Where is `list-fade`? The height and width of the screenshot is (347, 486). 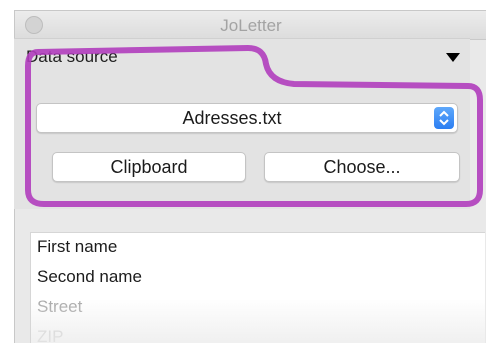
list-fade is located at coordinates (258, 321).